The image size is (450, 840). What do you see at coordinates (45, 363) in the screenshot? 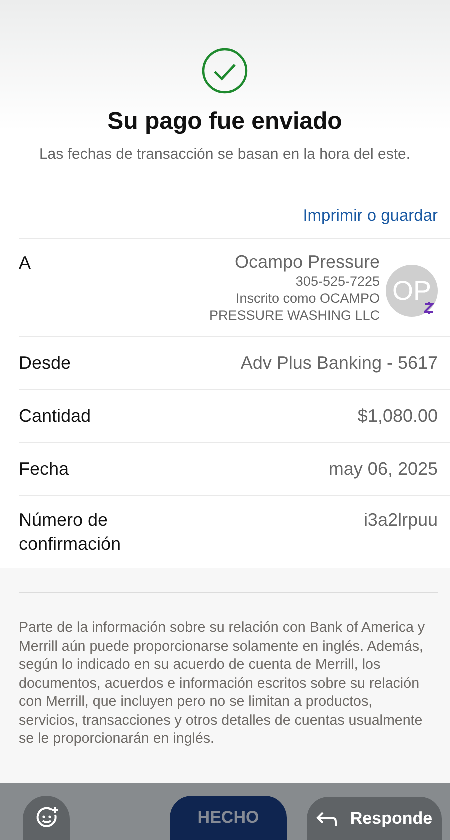
I see `row-label: Desde` at bounding box center [45, 363].